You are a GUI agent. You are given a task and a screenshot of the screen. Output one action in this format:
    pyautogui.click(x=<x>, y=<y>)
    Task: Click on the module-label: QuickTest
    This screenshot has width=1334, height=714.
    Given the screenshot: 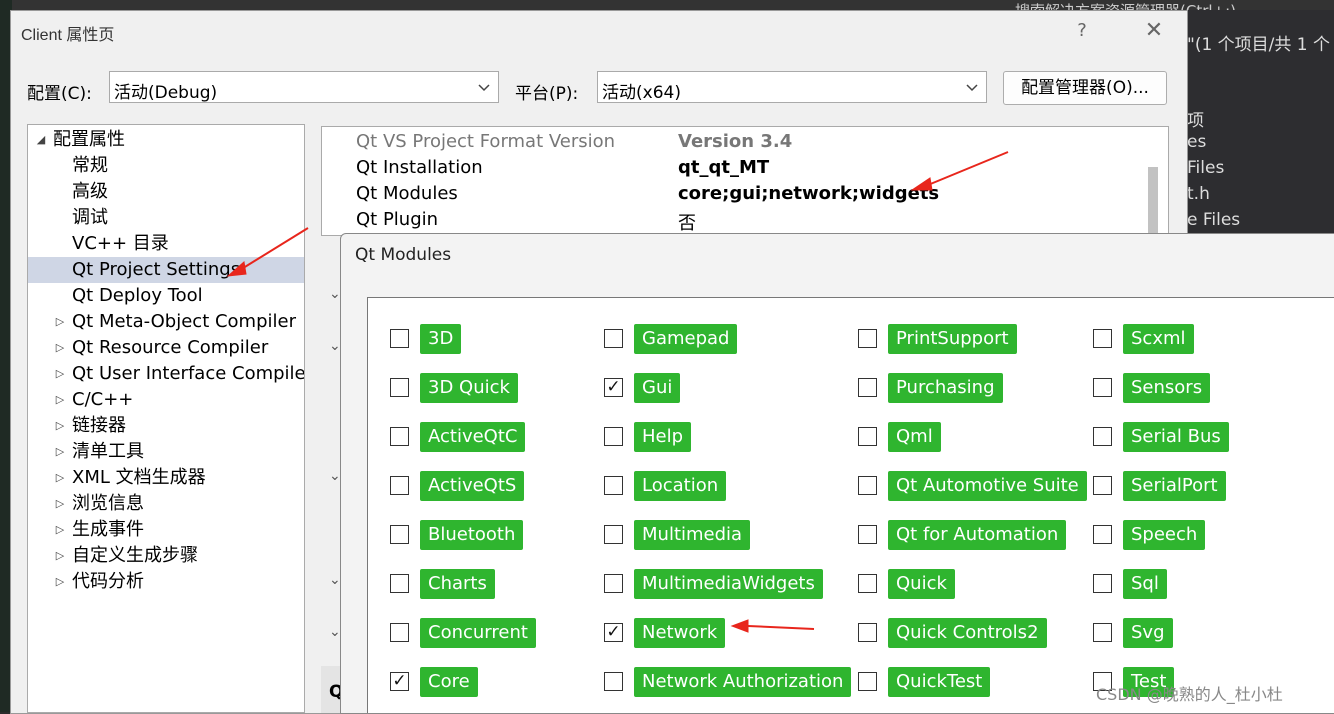 What is the action you would take?
    pyautogui.click(x=939, y=682)
    